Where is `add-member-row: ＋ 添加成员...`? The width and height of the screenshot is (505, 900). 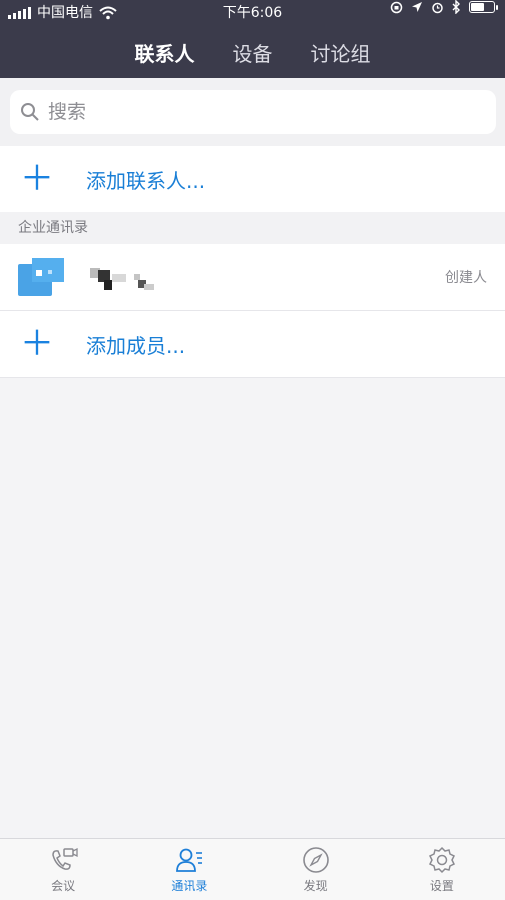 add-member-row: ＋ 添加成员... is located at coordinates (252, 344).